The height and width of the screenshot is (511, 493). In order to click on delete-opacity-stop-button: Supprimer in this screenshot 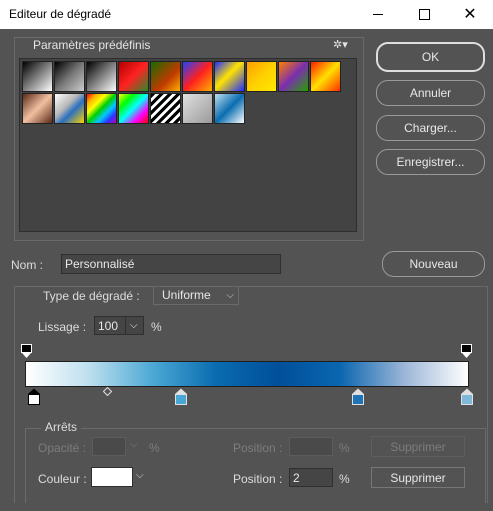, I will do `click(418, 446)`.